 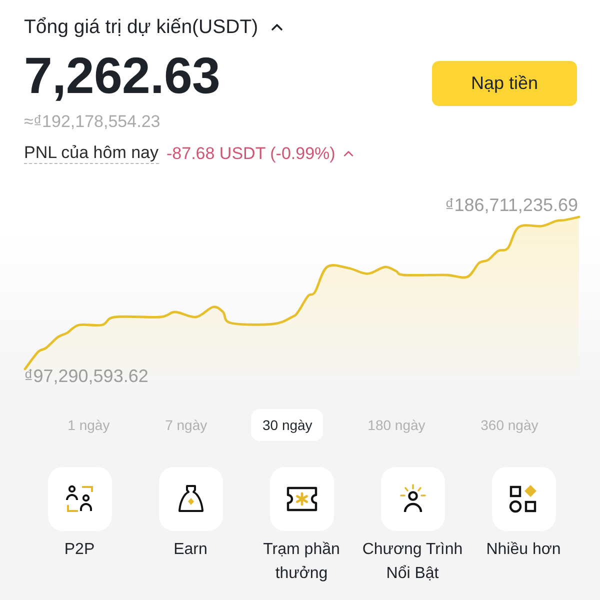 I want to click on two-people-icon, so click(x=79, y=499).